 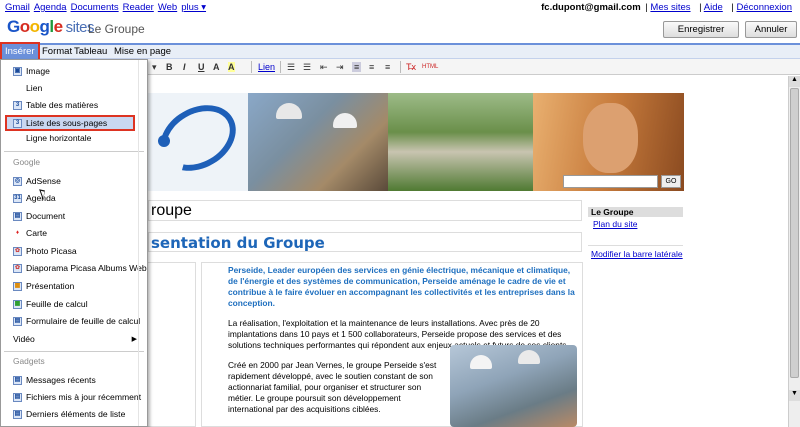 What do you see at coordinates (34, 26) in the screenshot?
I see `logo-letter: o` at bounding box center [34, 26].